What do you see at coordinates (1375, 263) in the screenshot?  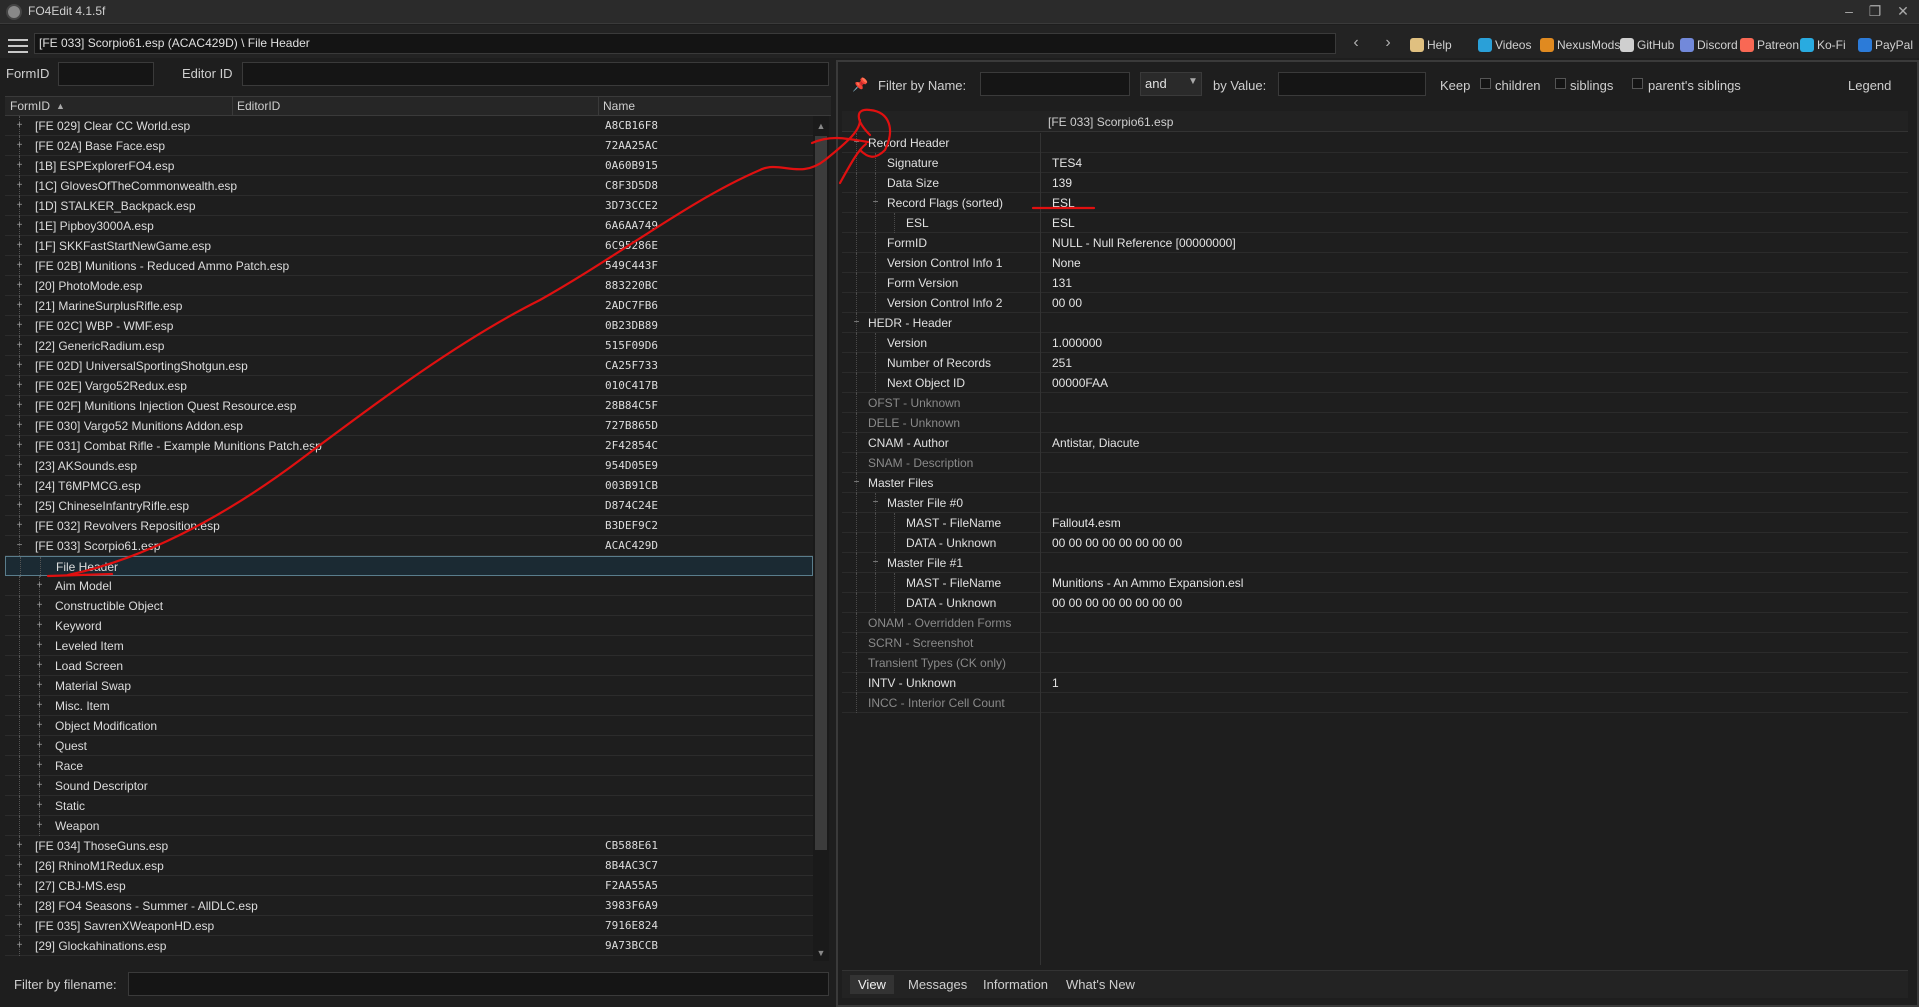 I see `record-field-row: Version Control Info 1 None` at bounding box center [1375, 263].